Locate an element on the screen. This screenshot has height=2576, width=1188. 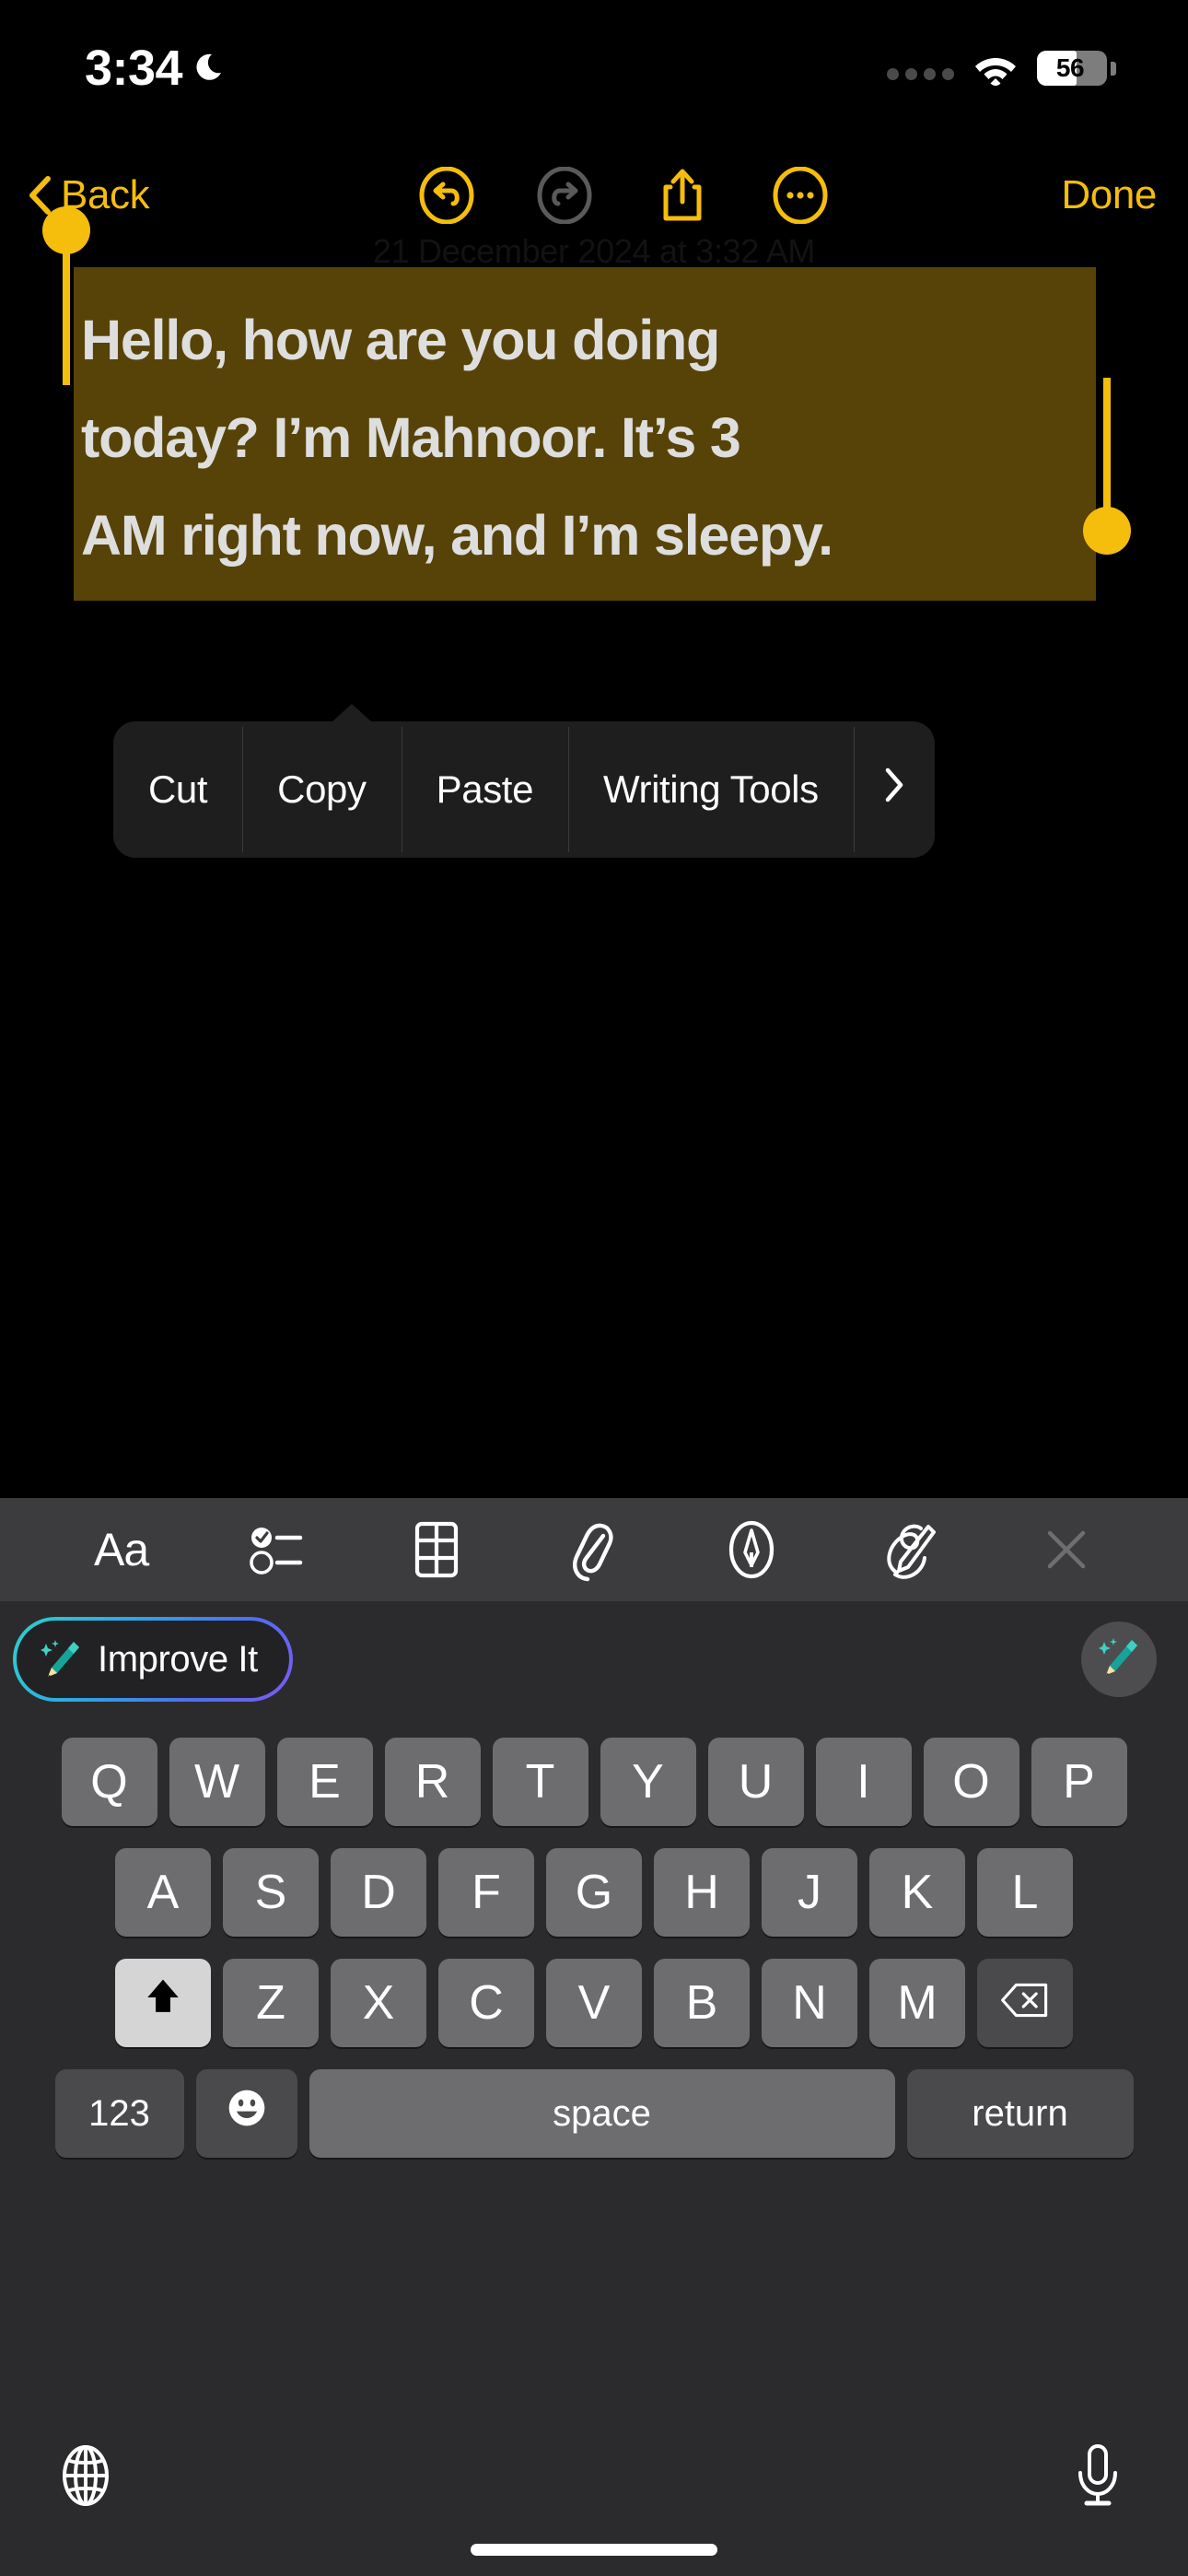
key-b: B is located at coordinates (702, 2003).